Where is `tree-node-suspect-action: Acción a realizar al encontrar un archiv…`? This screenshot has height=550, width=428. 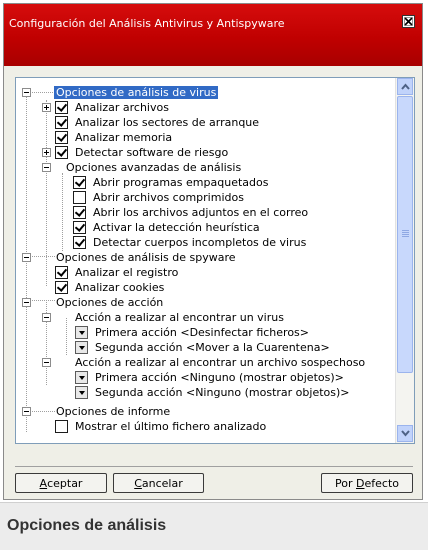
tree-node-suspect-action: Acción a realizar al encontrar un archiv… is located at coordinates (205, 362).